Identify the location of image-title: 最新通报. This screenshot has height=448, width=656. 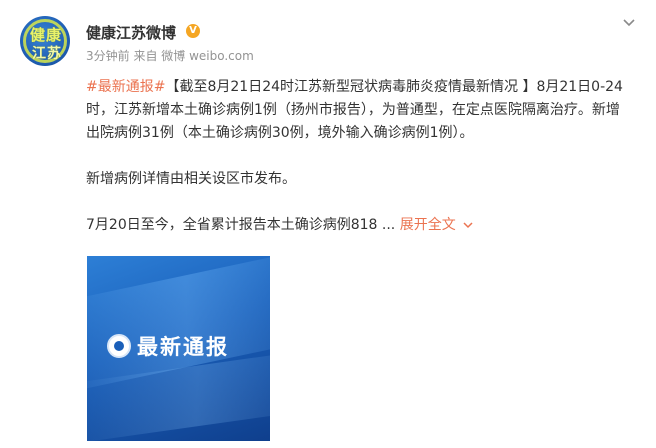
(183, 347).